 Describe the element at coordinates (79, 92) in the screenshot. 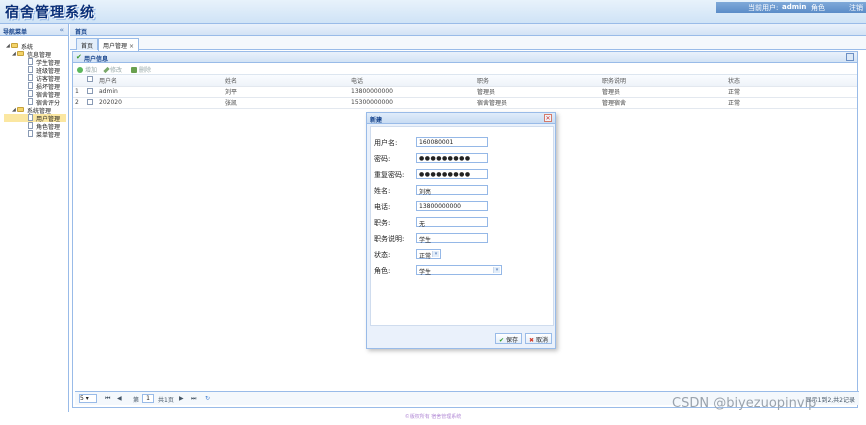

I see `row-number: 1` at that location.